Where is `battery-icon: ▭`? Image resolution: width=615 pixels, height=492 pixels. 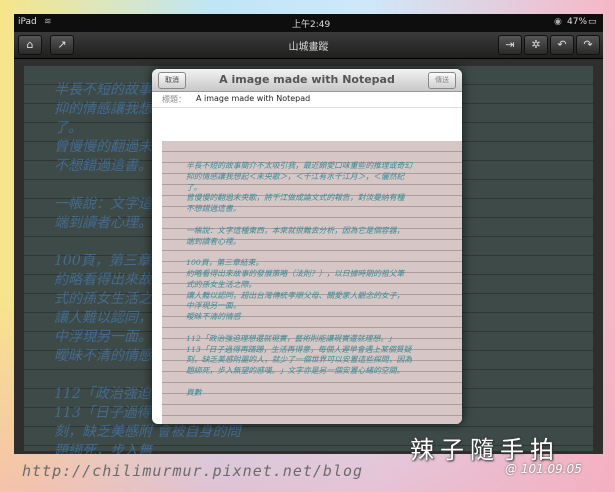
battery-icon: ▭ is located at coordinates (592, 22).